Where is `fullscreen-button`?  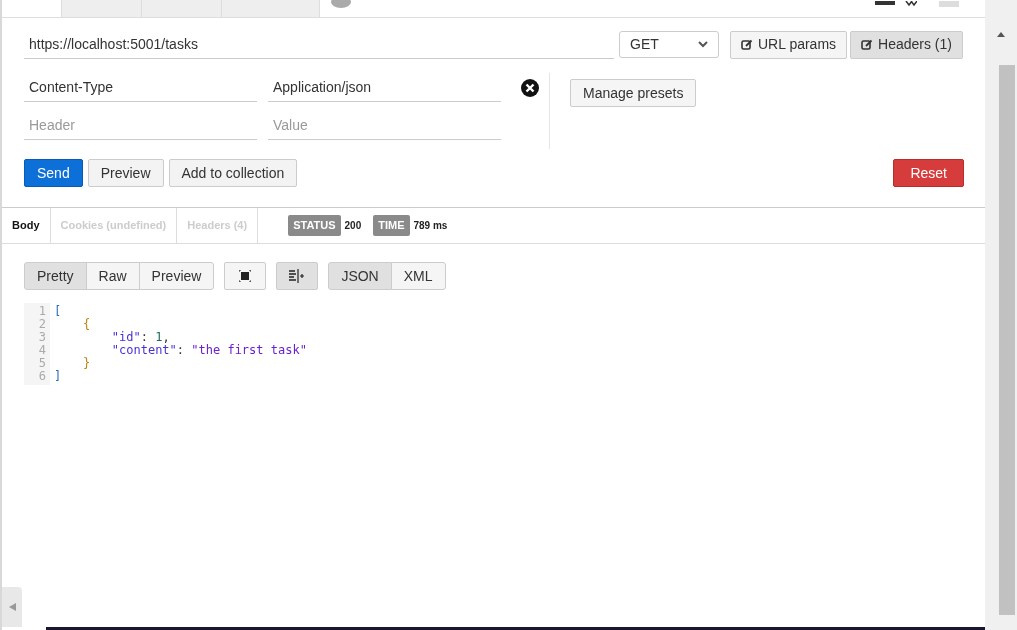 fullscreen-button is located at coordinates (245, 276).